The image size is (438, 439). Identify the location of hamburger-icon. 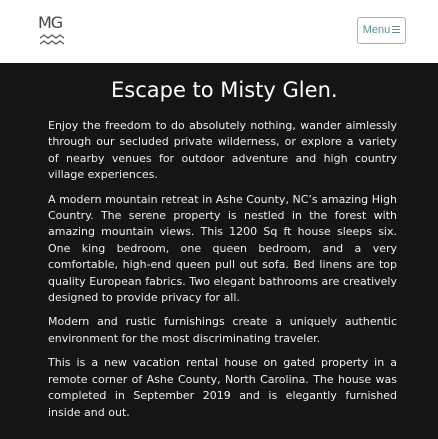
(396, 29).